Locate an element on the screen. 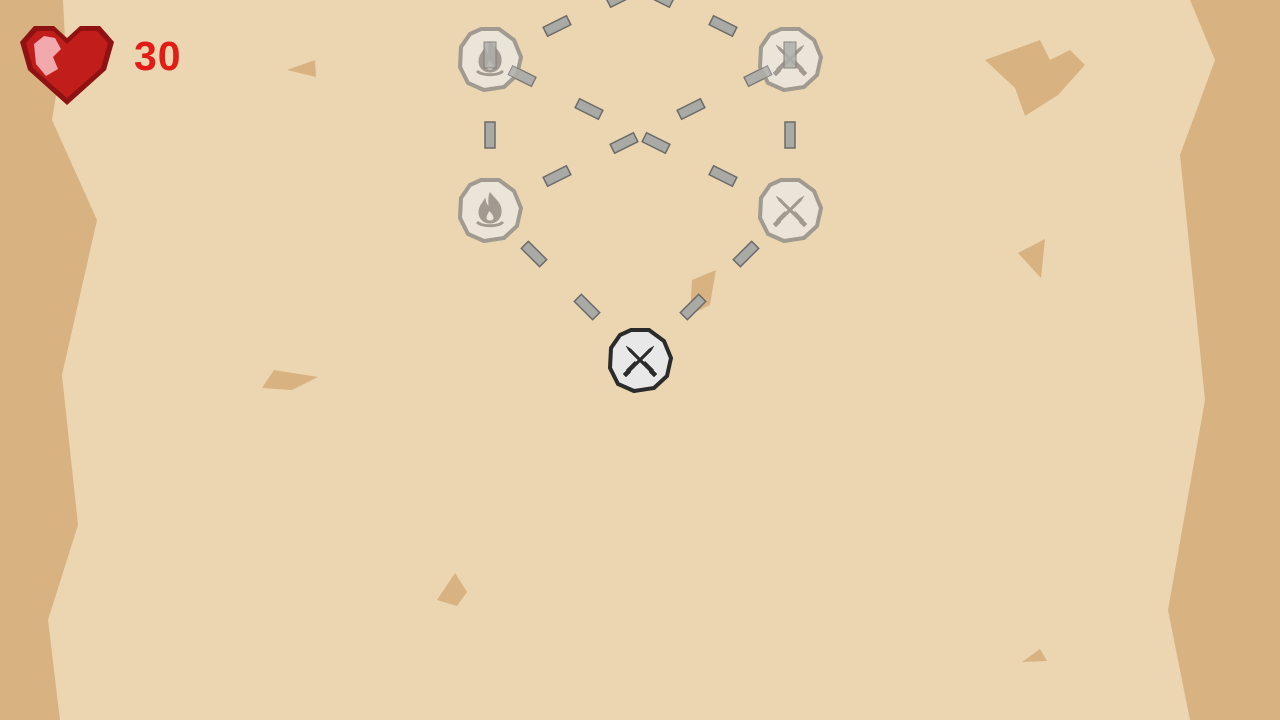  health-value: 30 is located at coordinates (158, 56).